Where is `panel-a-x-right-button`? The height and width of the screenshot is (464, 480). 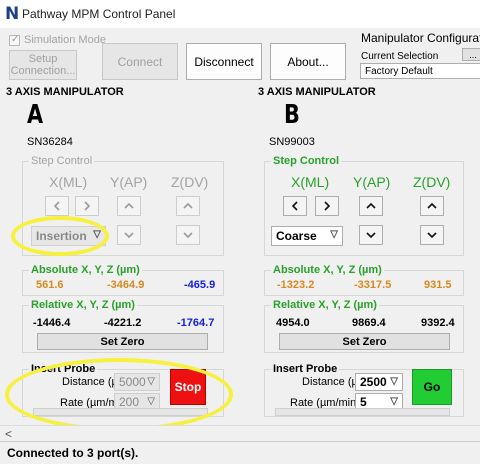
panel-a-x-right-button is located at coordinates (87, 206).